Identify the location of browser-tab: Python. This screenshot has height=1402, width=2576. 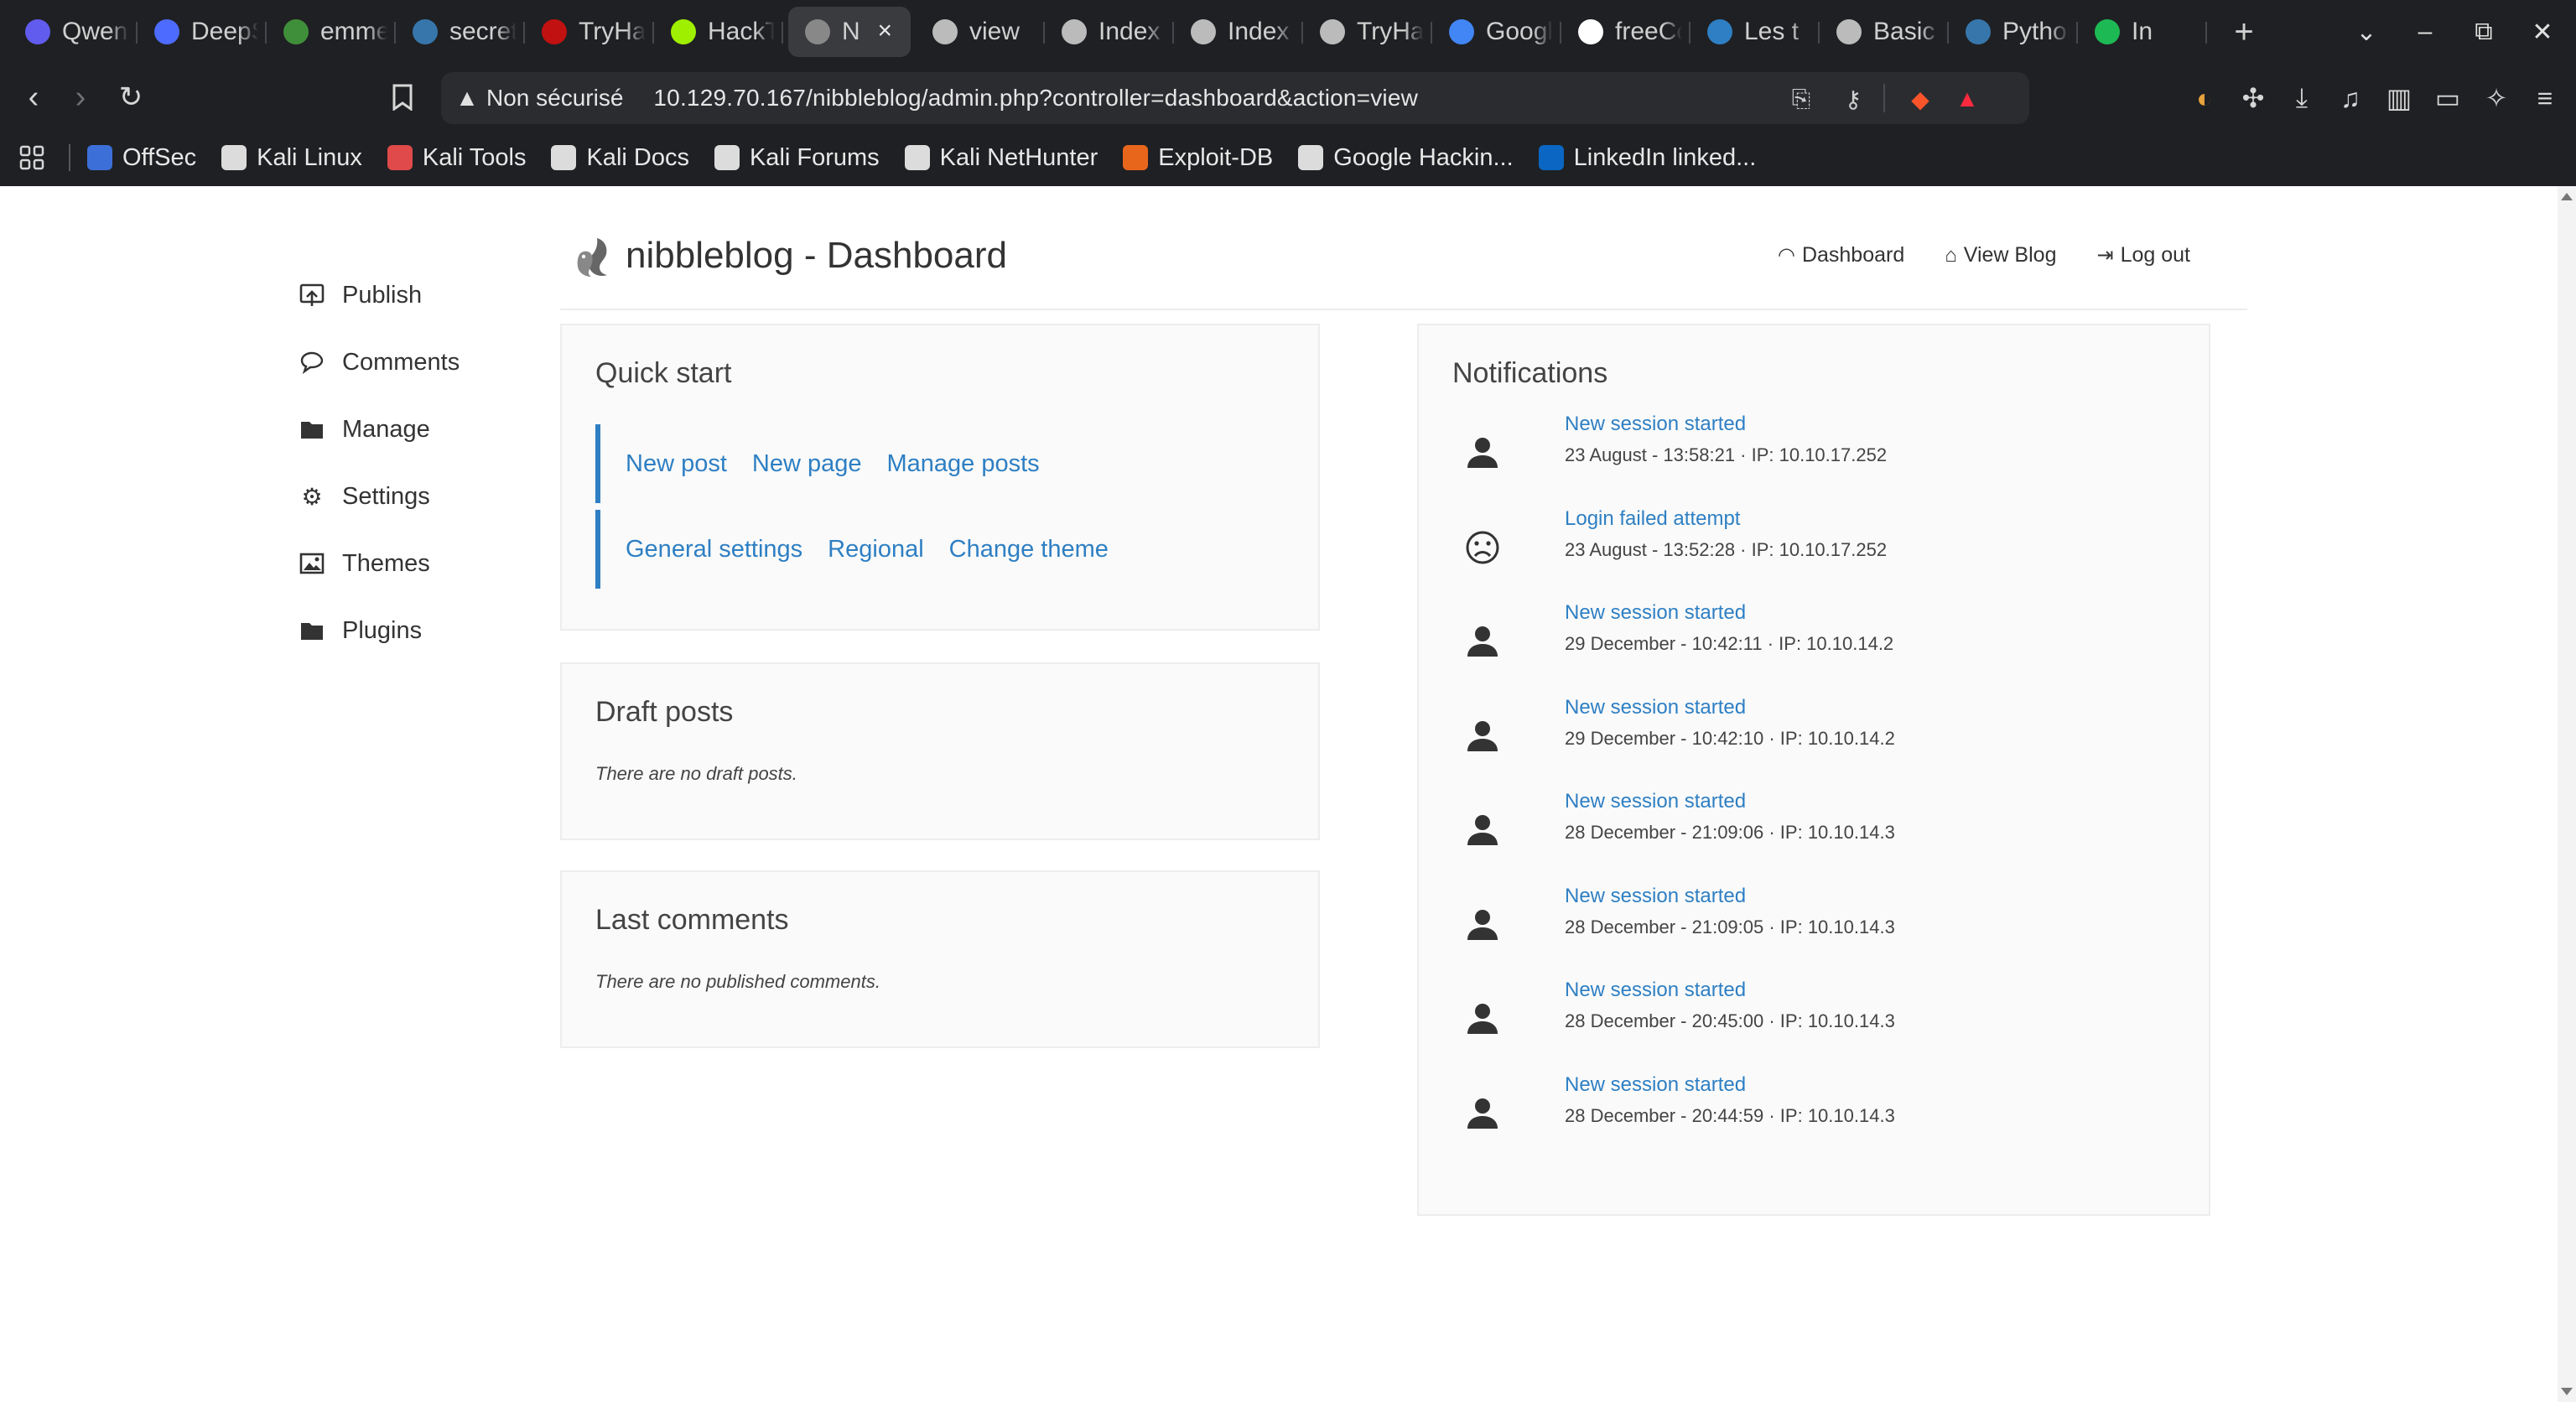
(2013, 32).